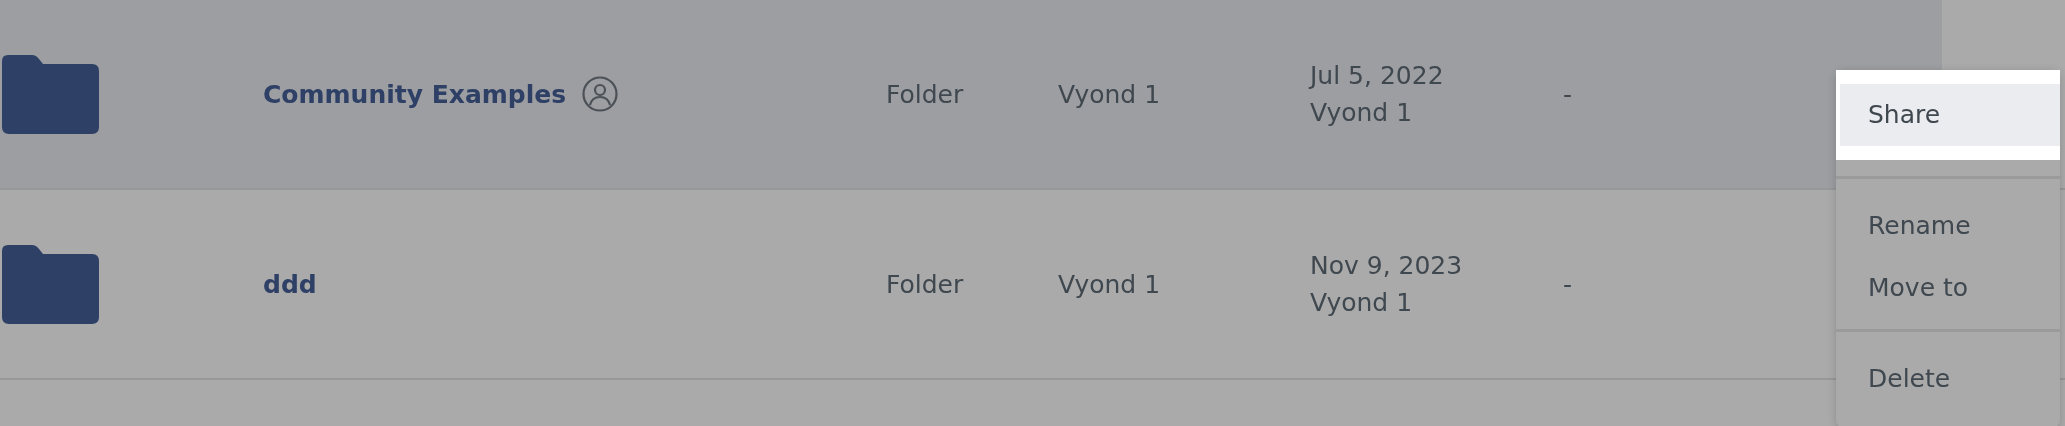 The image size is (2065, 426). Describe the element at coordinates (1948, 115) in the screenshot. I see `menu-item: Share` at that location.